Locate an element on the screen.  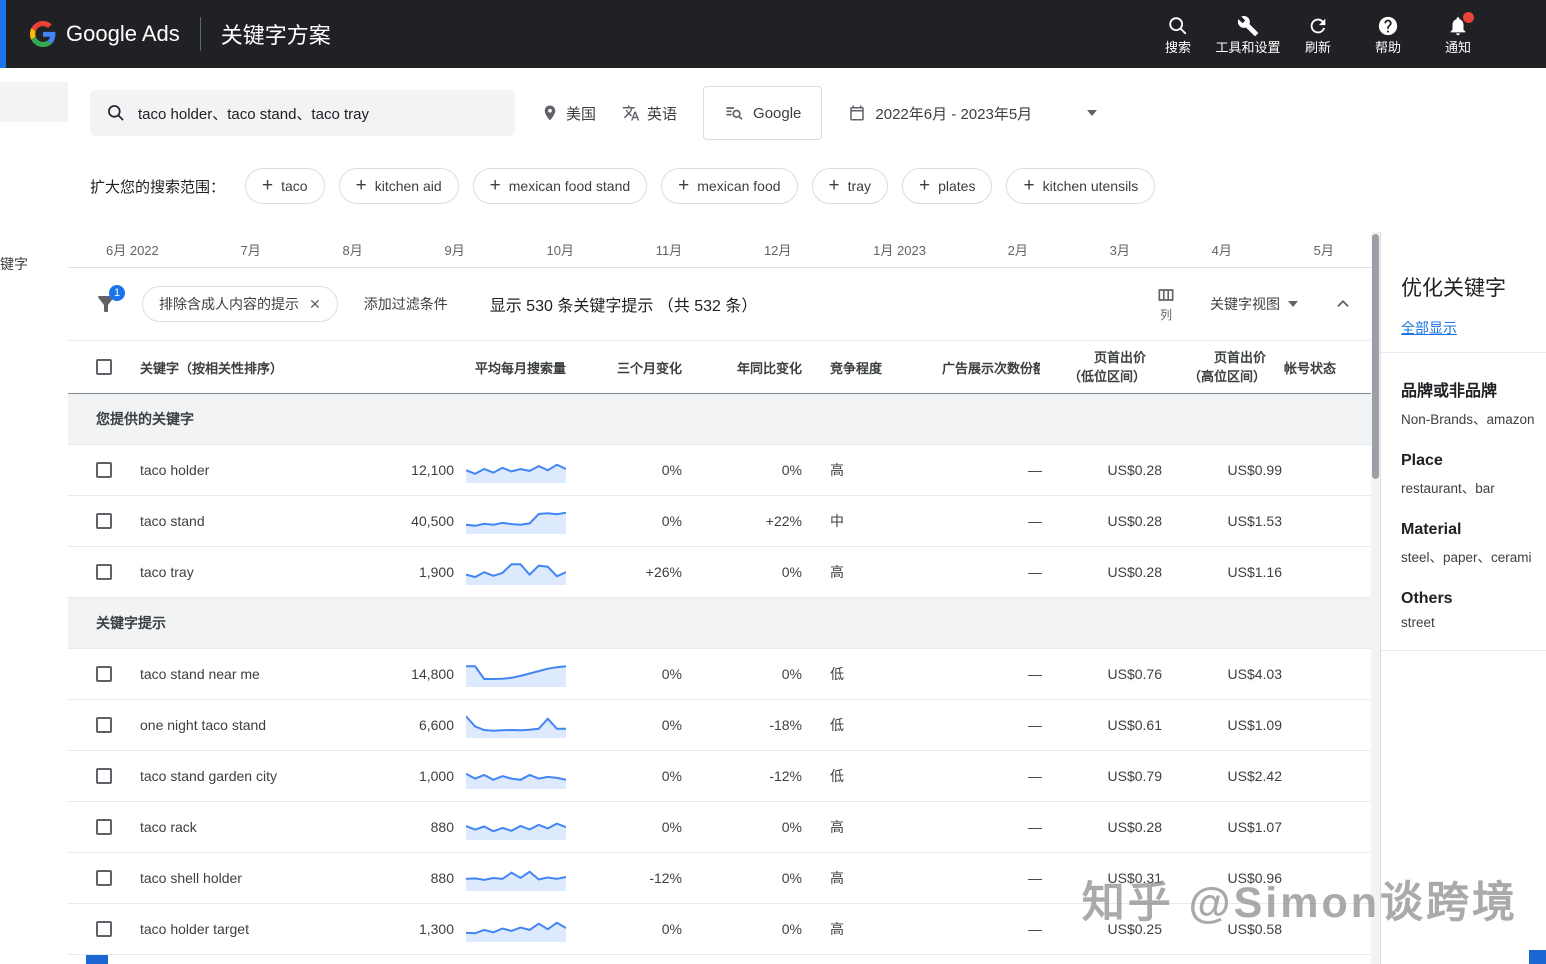
chip-label: tray is located at coordinates (859, 186).